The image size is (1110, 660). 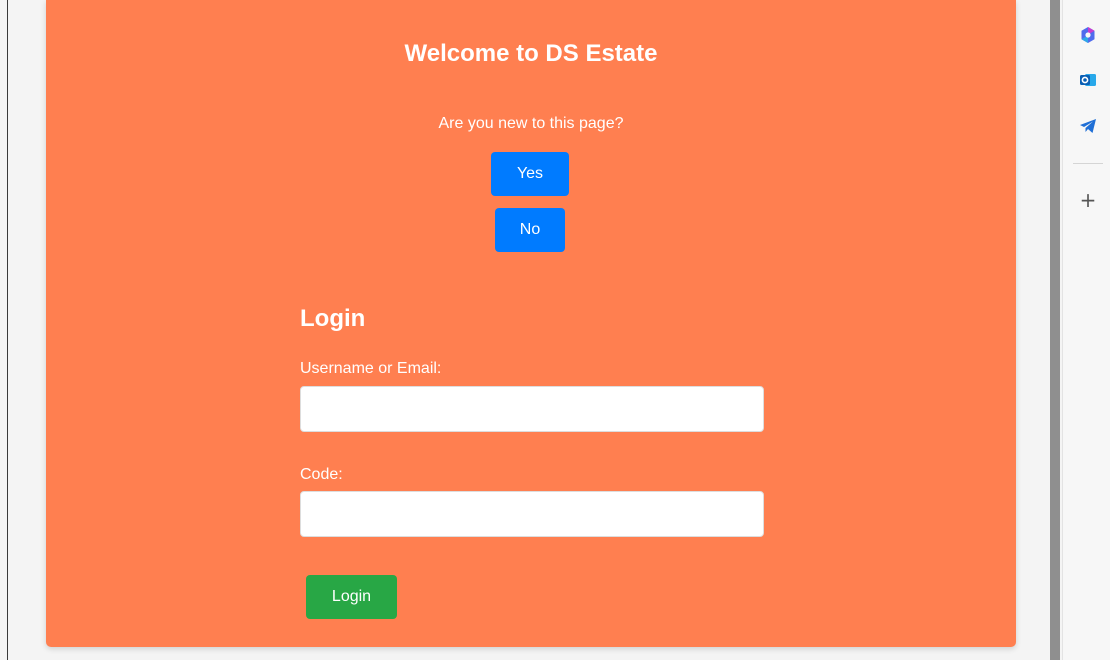 What do you see at coordinates (321, 474) in the screenshot?
I see `code-label: Code:` at bounding box center [321, 474].